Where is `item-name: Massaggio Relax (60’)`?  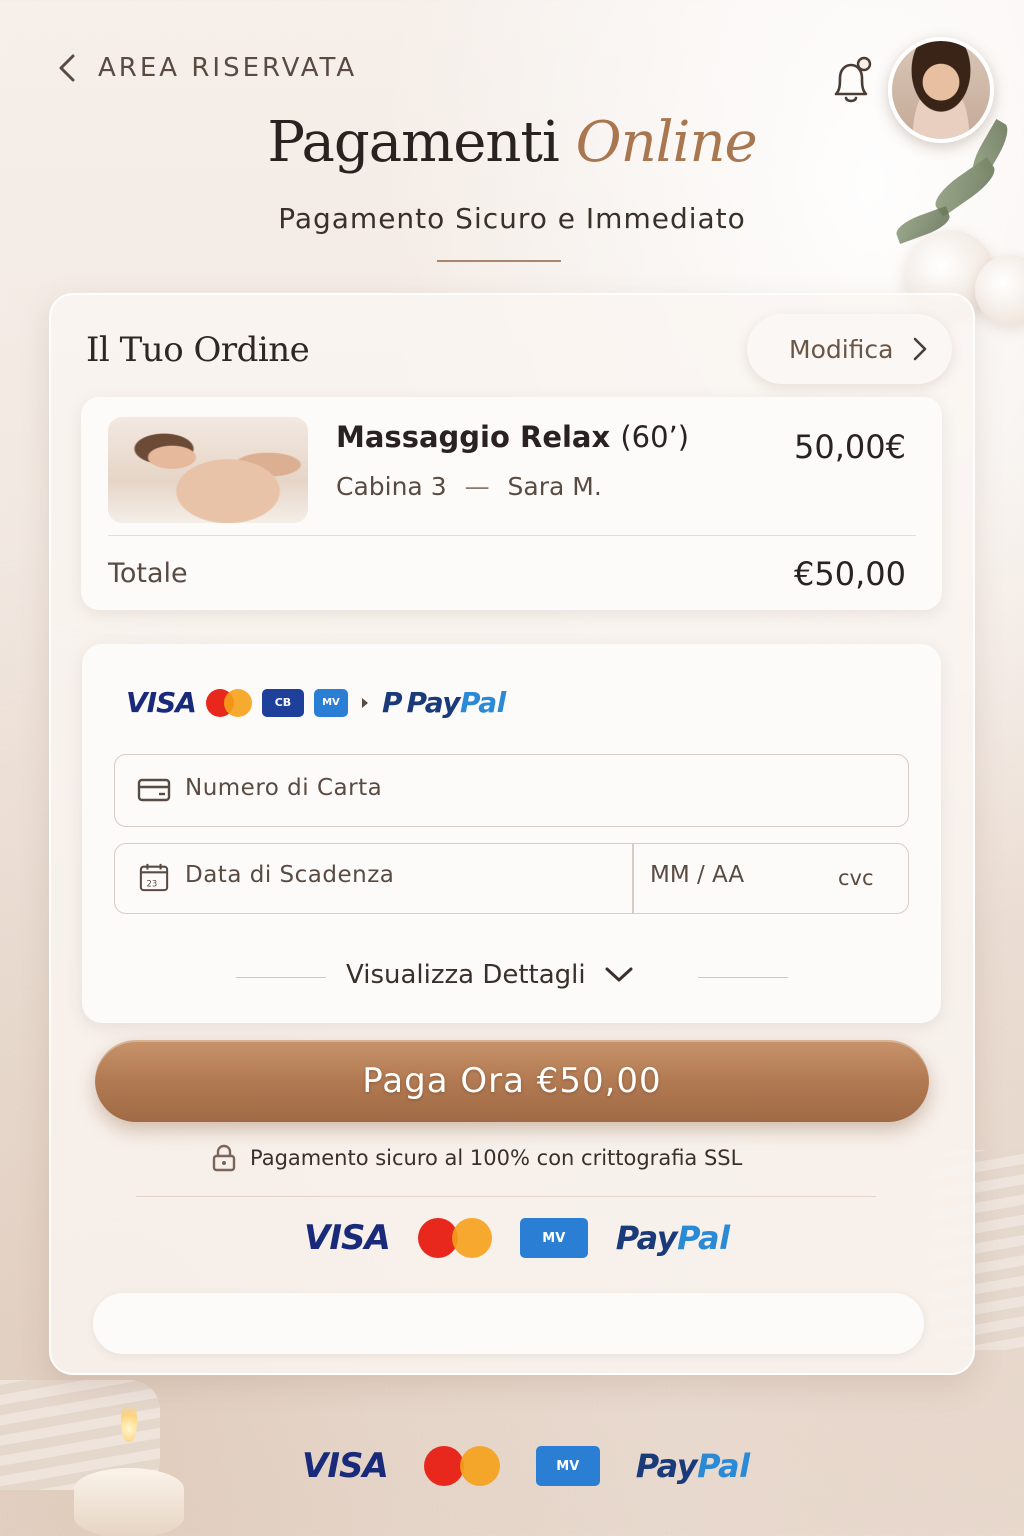
item-name: Massaggio Relax (60’) is located at coordinates (512, 437).